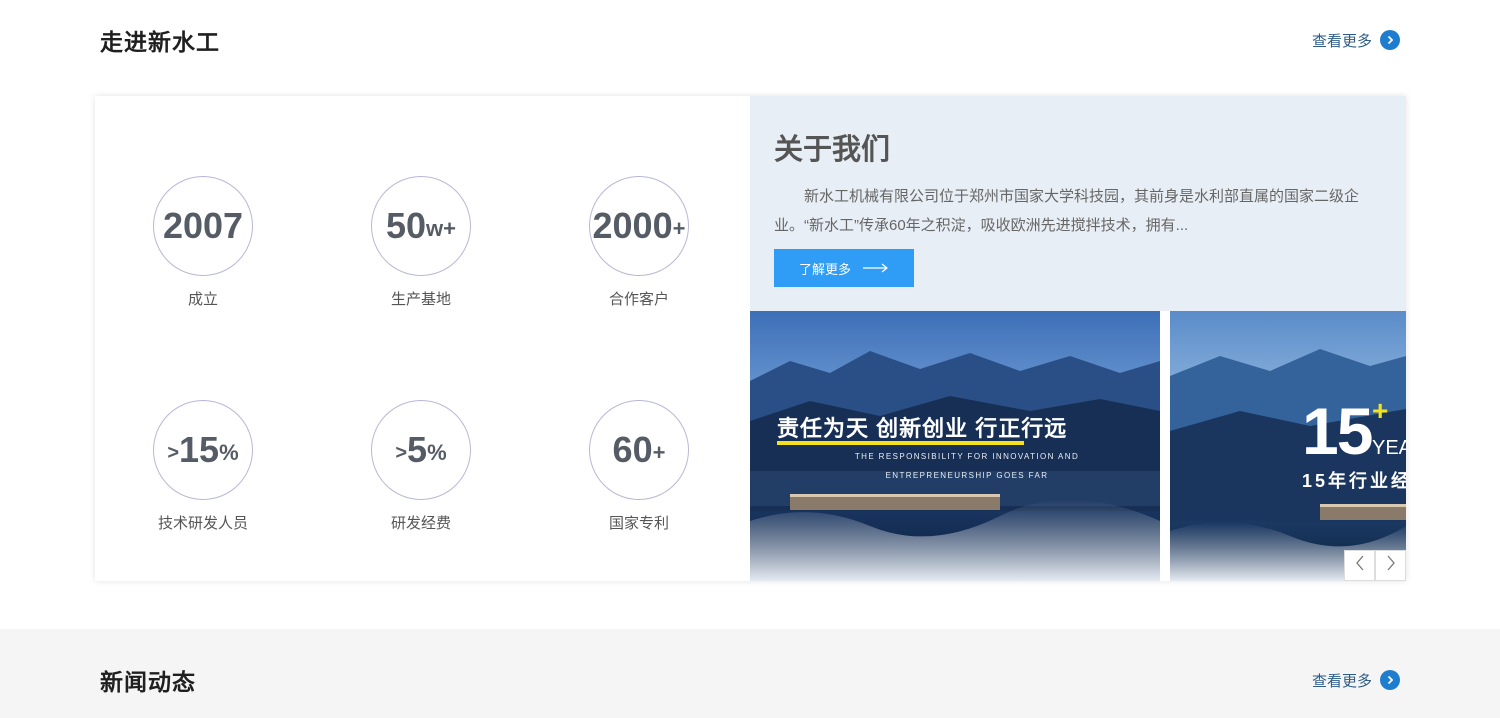 This screenshot has height=718, width=1500. I want to click on chevron-right-icon, so click(1391, 565).